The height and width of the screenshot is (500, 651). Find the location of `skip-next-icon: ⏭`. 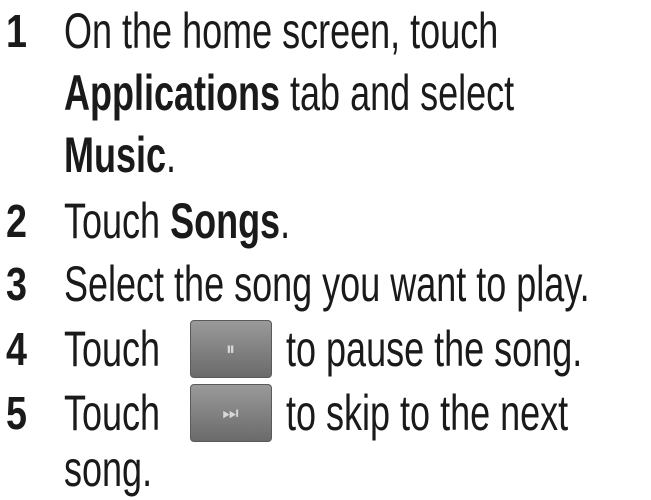

skip-next-icon: ⏭ is located at coordinates (231, 413).